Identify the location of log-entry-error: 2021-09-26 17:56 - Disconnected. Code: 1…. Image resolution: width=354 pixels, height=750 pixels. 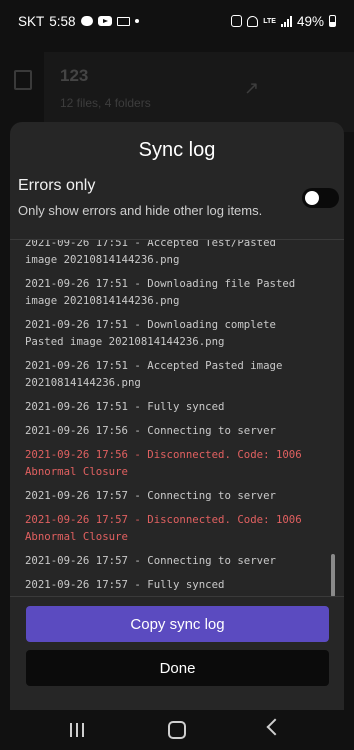
(163, 463).